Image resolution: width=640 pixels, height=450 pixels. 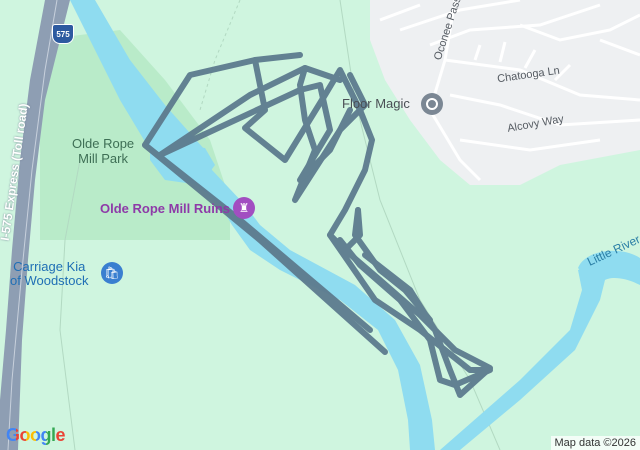 I want to click on park-label-line1: Olde Rope, so click(x=103, y=143).